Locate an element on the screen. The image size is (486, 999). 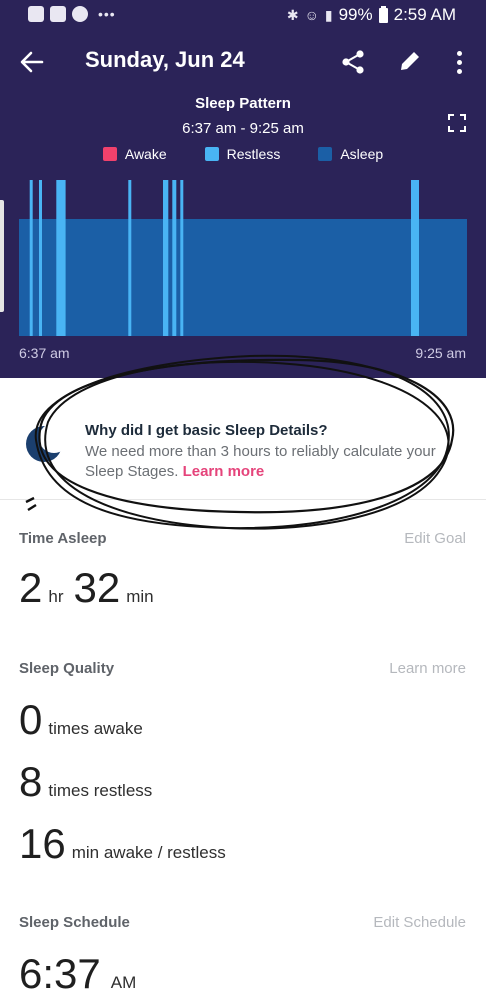
expand-chart-button is located at coordinates (457, 123).